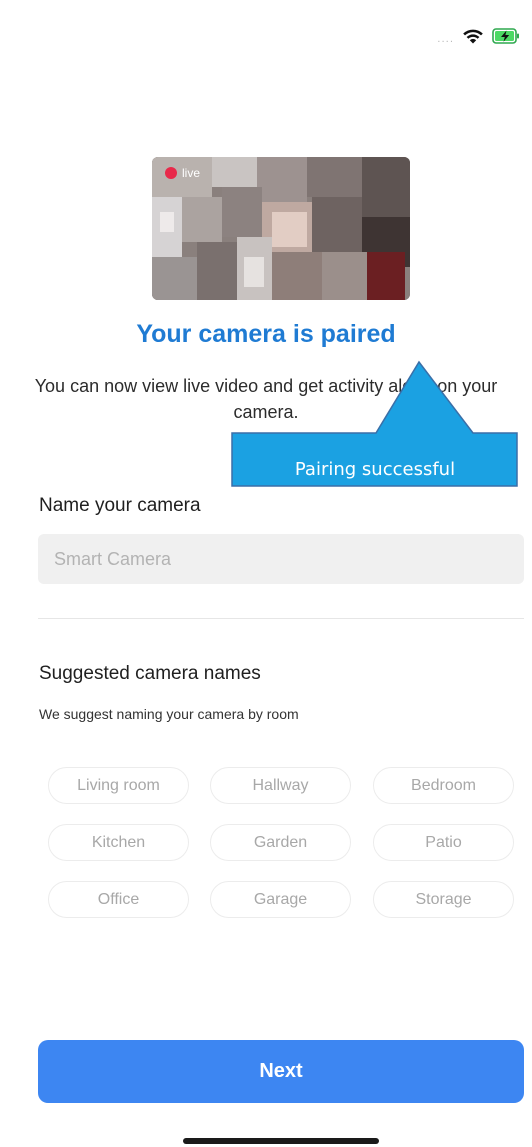 The height and width of the screenshot is (1147, 532). I want to click on chip-kitchen: Kitchen, so click(118, 842).